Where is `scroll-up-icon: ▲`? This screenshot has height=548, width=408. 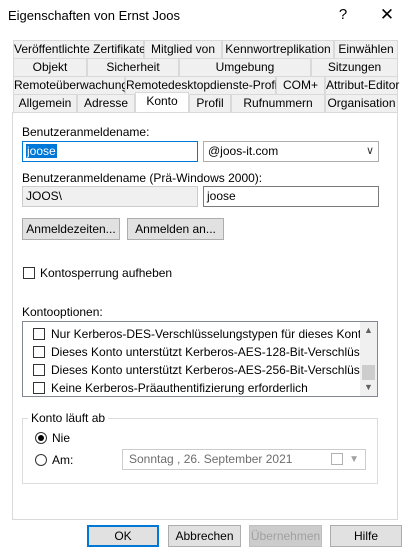 scroll-up-icon: ▲ is located at coordinates (368, 330).